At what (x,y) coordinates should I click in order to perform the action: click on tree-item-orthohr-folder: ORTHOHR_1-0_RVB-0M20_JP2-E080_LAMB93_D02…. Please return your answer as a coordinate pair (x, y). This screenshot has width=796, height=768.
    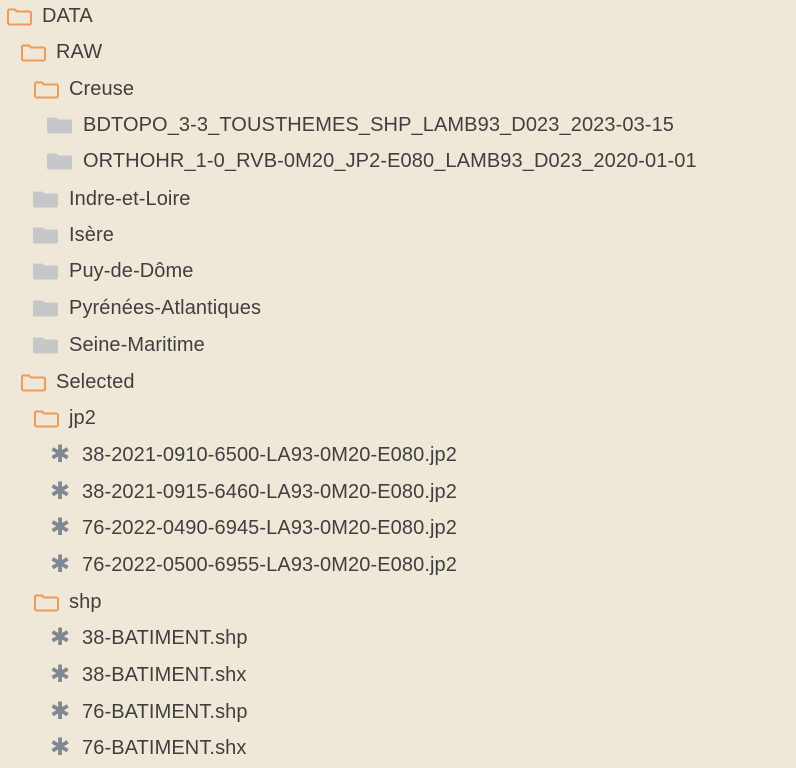
    Looking at the image, I should click on (348, 161).